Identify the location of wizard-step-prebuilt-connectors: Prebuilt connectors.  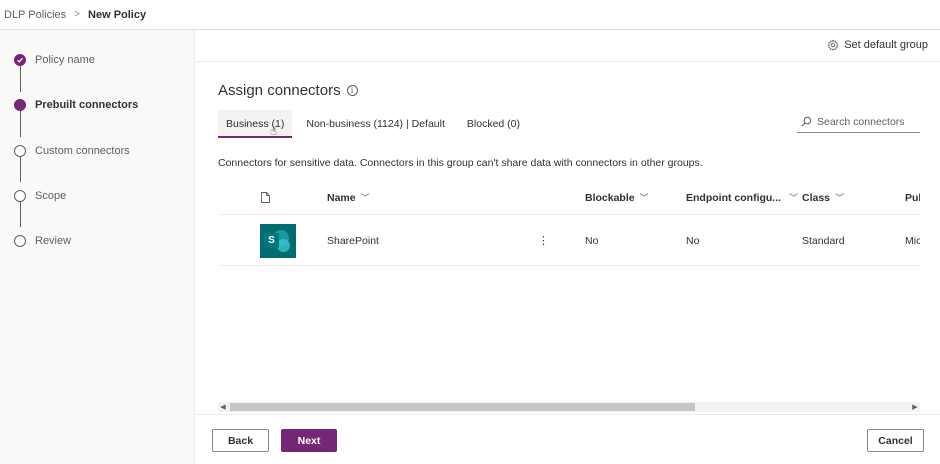
(76, 105).